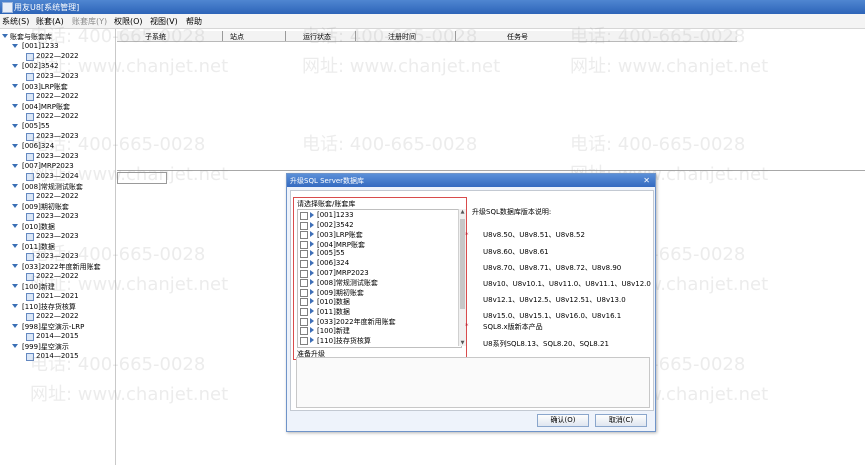 The width and height of the screenshot is (865, 465). What do you see at coordinates (326, 204) in the screenshot?
I see `select-label: 请选择账套/账套库` at bounding box center [326, 204].